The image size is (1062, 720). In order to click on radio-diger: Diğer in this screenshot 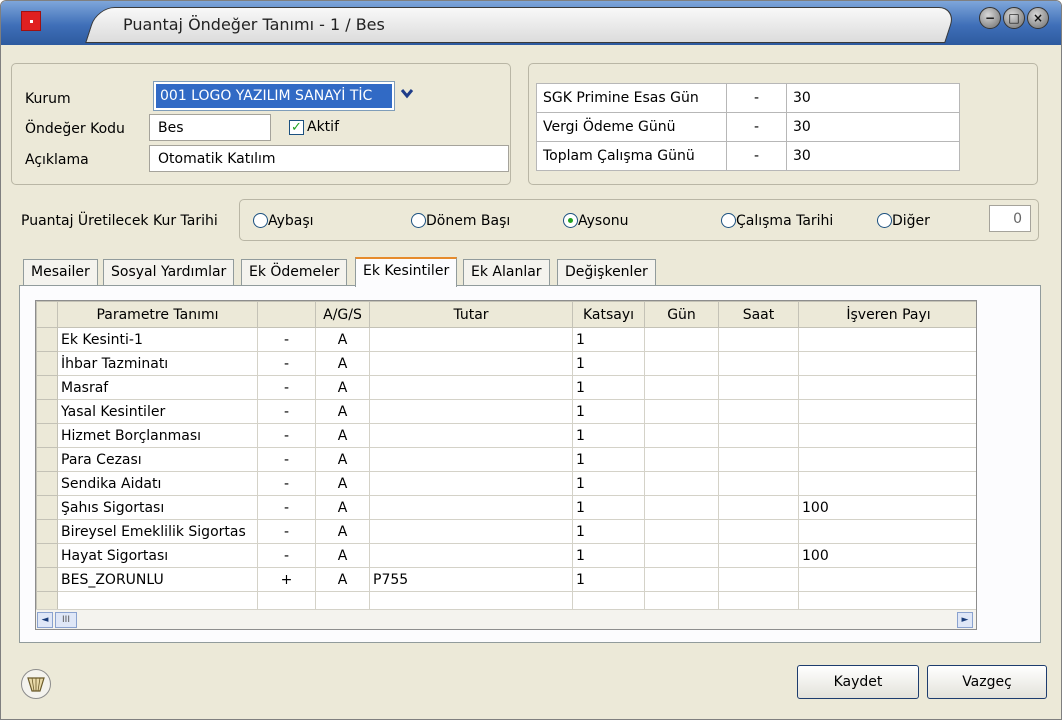, I will do `click(903, 221)`.